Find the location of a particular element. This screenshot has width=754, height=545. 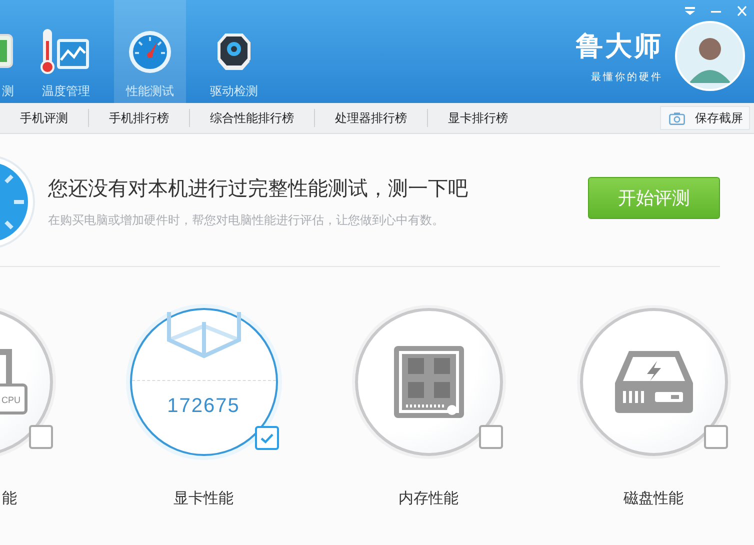

sub-nav-link: 手机评测 is located at coordinates (44, 118).